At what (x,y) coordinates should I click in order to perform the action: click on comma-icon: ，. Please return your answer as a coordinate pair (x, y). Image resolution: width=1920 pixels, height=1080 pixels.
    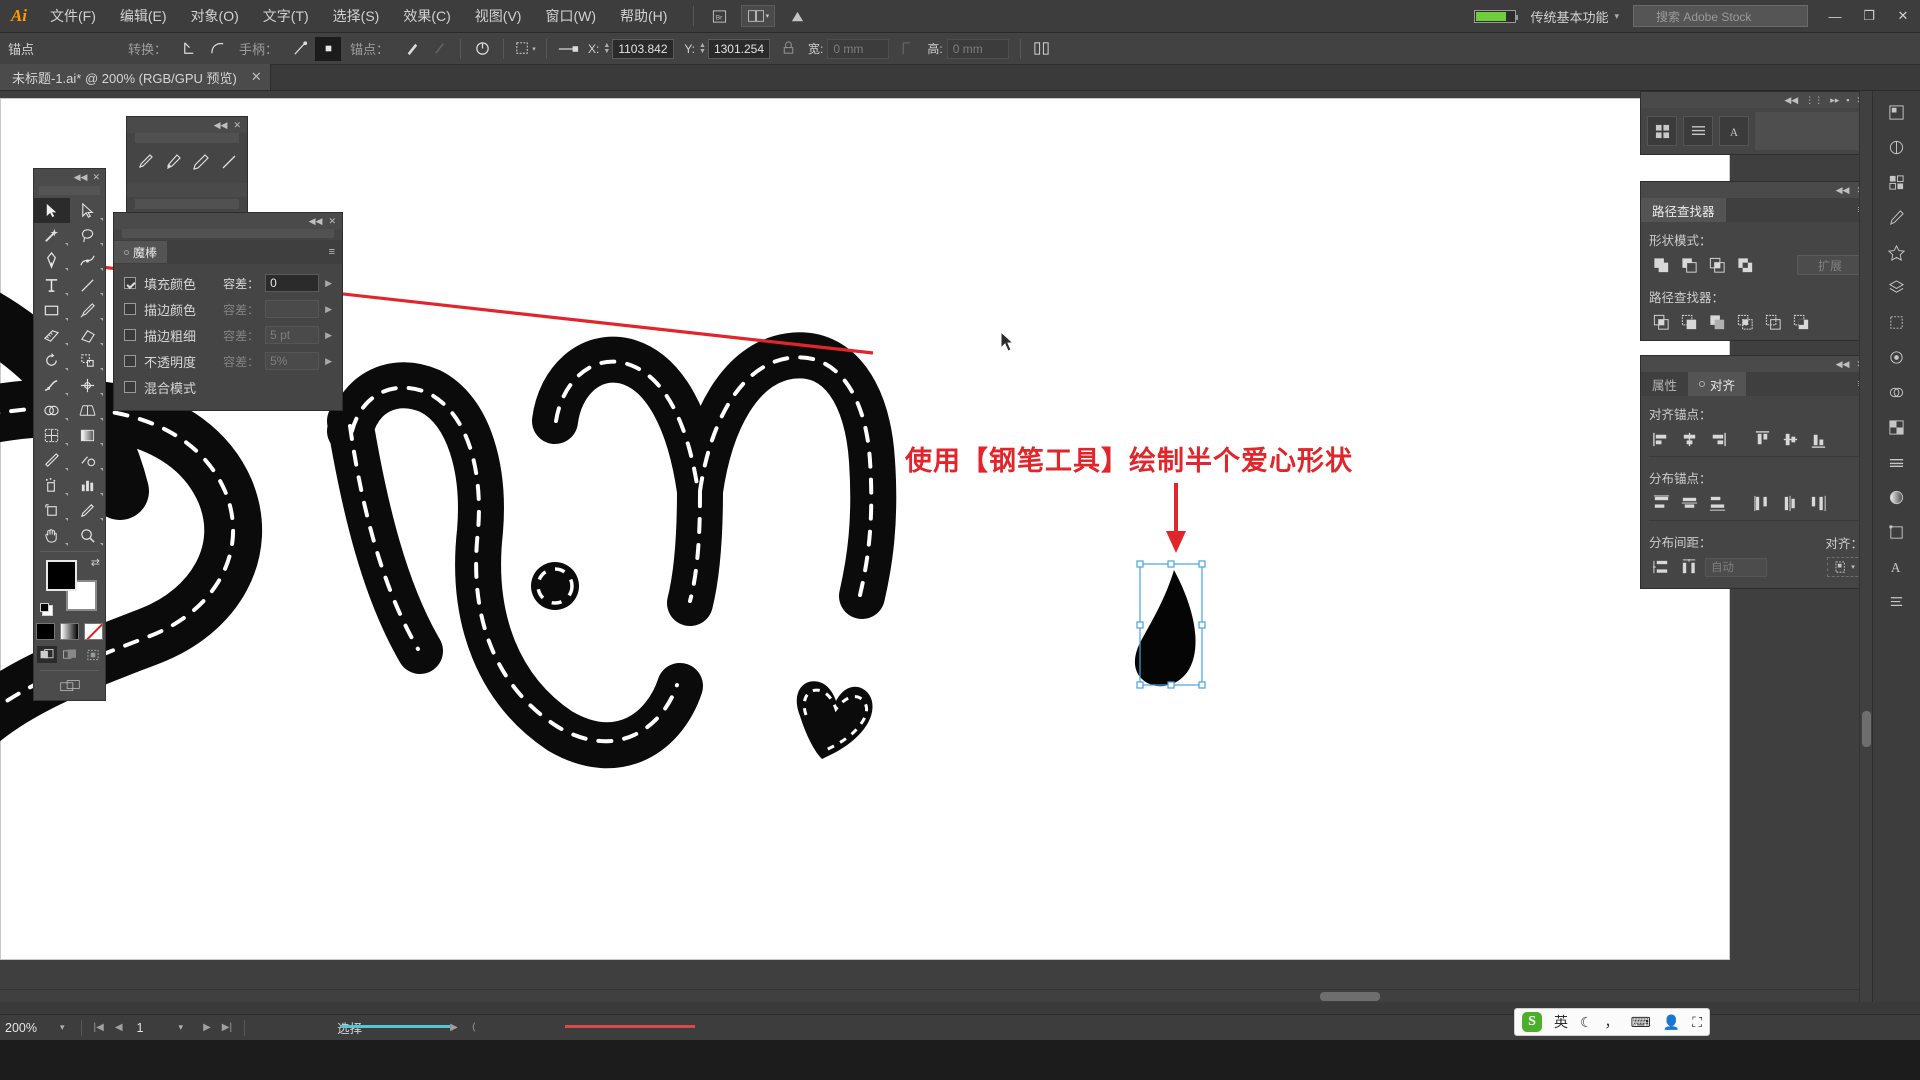
    Looking at the image, I should click on (1612, 1022).